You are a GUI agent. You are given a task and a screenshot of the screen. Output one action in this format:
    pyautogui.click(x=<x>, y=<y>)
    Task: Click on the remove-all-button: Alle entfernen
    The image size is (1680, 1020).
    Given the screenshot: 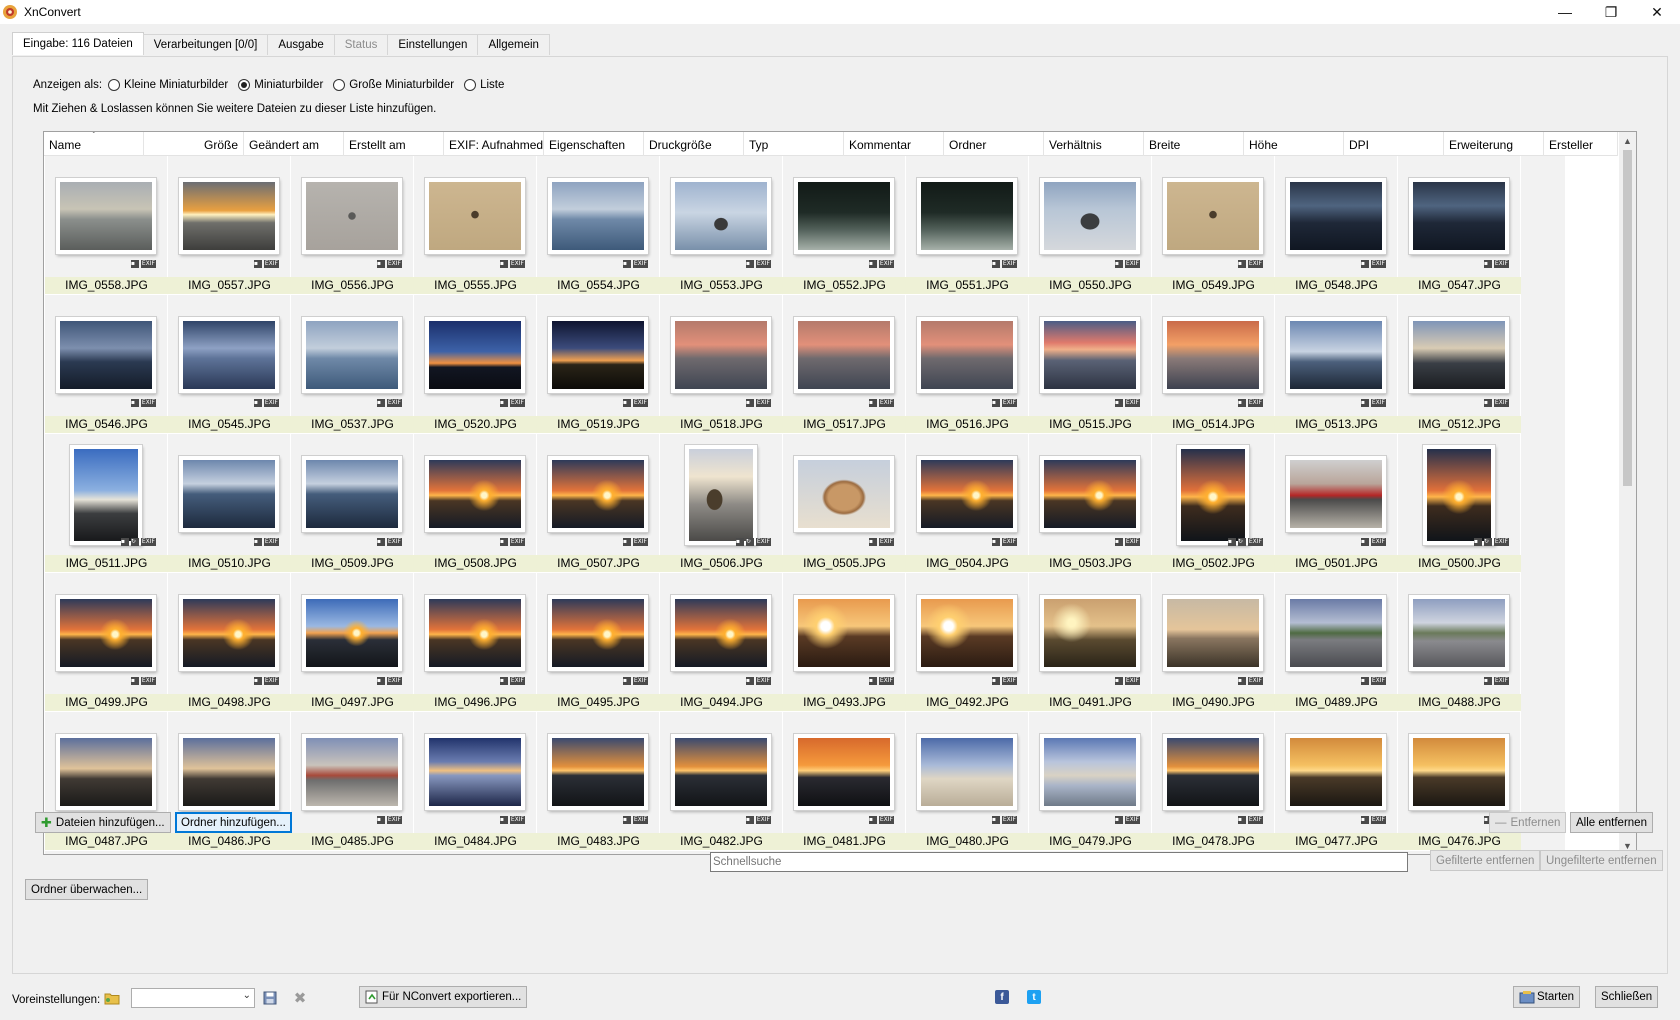 What is the action you would take?
    pyautogui.click(x=1611, y=822)
    